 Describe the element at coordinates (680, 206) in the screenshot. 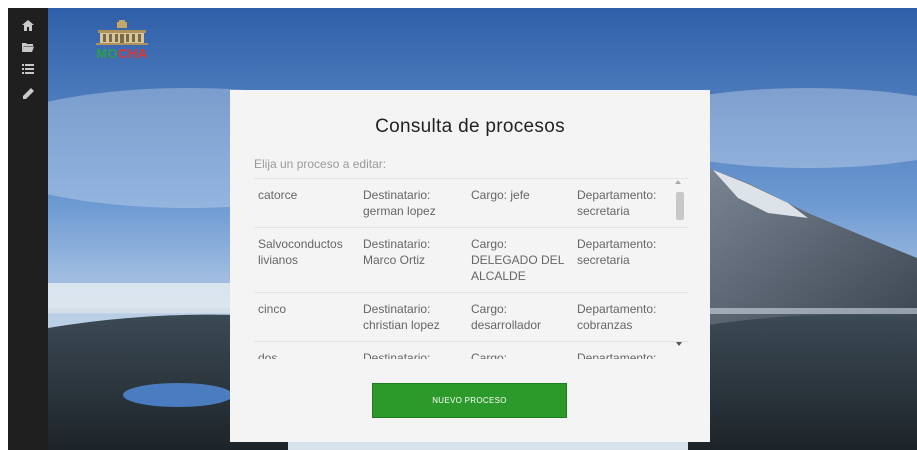

I see `scrollbar-thumb` at that location.